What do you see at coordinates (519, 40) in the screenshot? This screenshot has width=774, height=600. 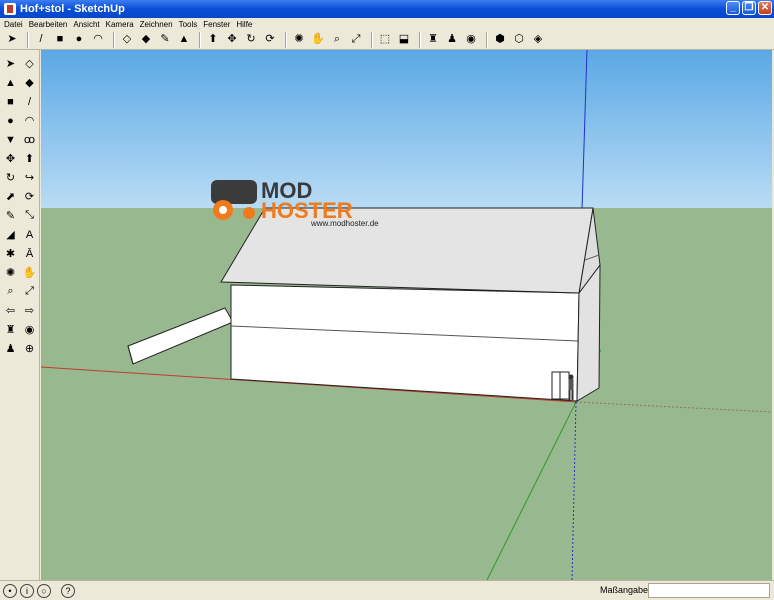 I see `components-icon: ⬡` at bounding box center [519, 40].